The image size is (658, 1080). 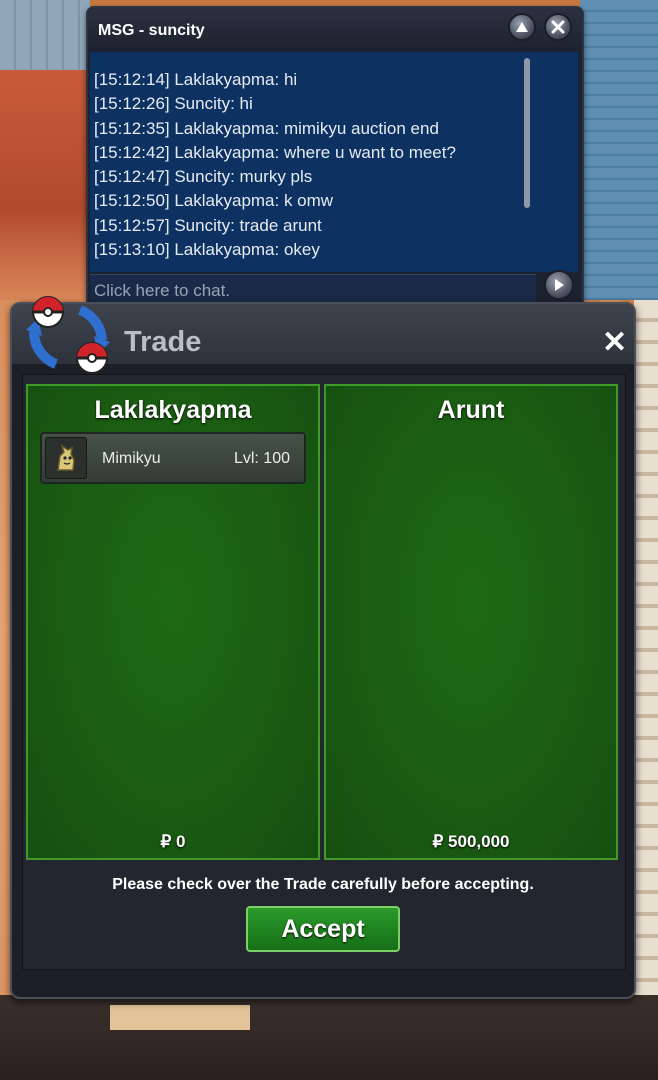 I want to click on trade-pokeballs-icon, so click(x=68, y=335).